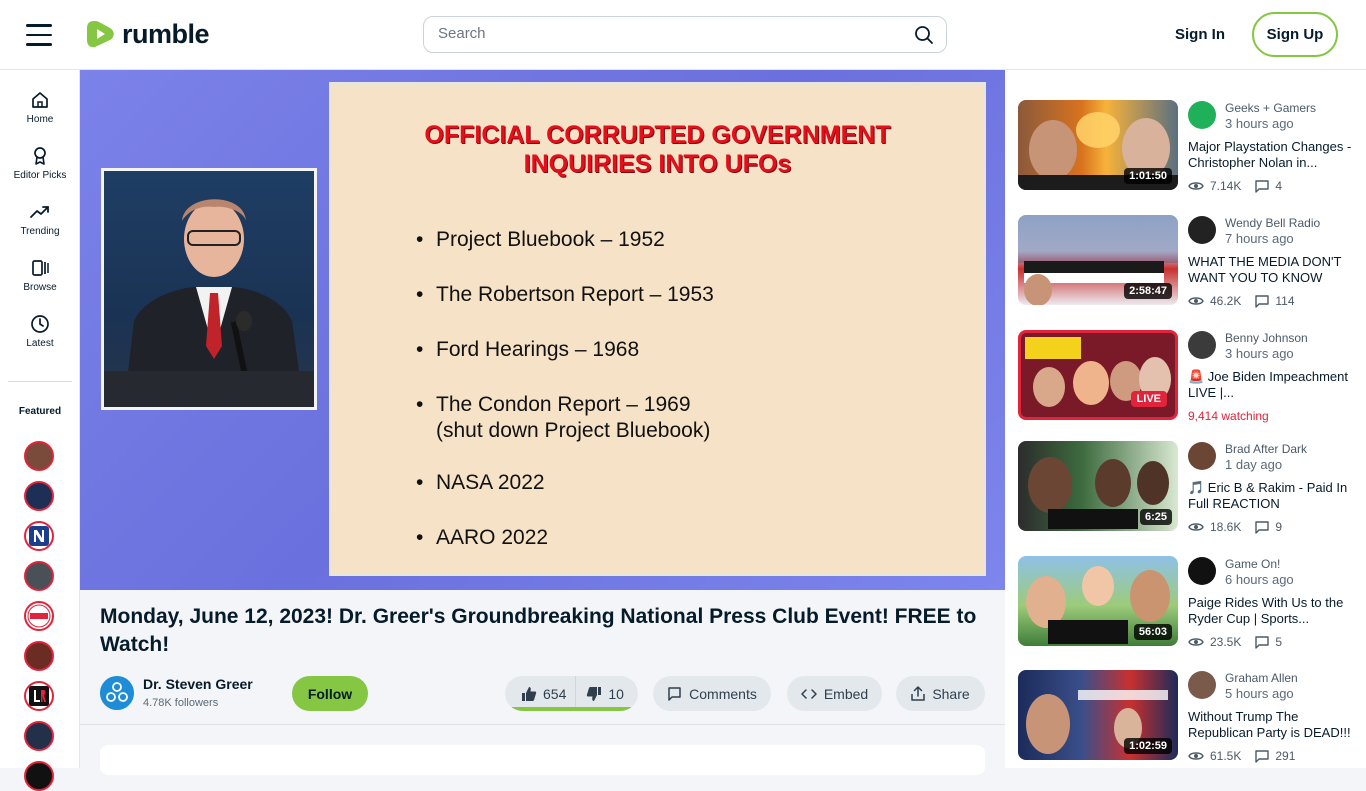 Image resolution: width=1366 pixels, height=791 pixels. What do you see at coordinates (1200, 34) in the screenshot?
I see `sign-in-link: Sign In` at bounding box center [1200, 34].